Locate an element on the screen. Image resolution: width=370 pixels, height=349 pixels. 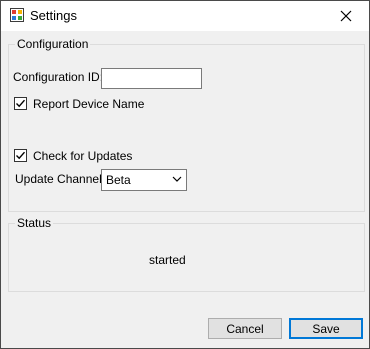
configuration-legend: Configuration is located at coordinates (53, 44).